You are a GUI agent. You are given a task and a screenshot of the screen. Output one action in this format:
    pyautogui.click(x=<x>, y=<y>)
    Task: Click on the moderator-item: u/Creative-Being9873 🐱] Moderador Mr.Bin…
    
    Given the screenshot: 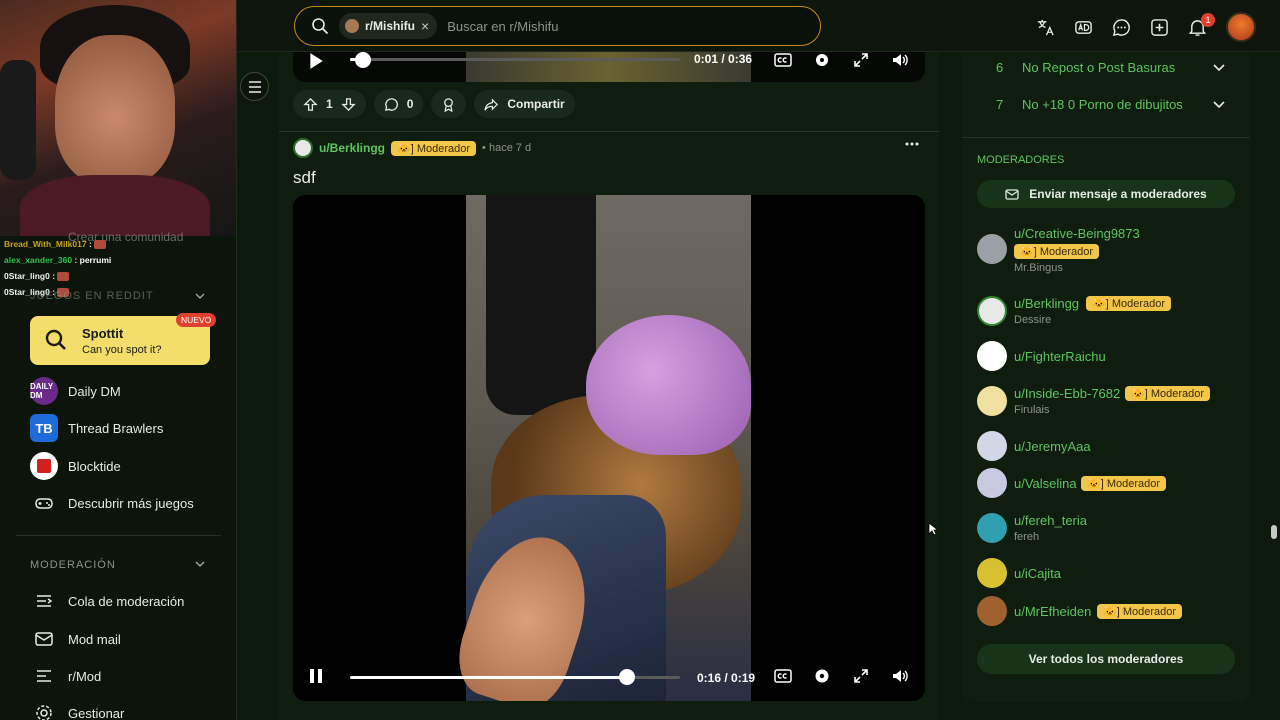 What is the action you would take?
    pyautogui.click(x=1106, y=251)
    